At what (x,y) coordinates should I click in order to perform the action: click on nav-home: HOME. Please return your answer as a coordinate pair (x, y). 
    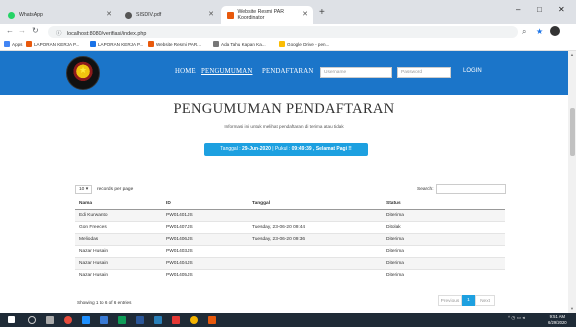
    Looking at the image, I should click on (185, 71).